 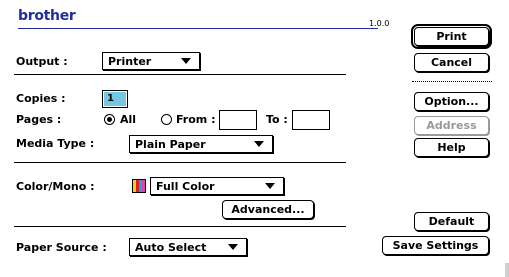 What do you see at coordinates (507, 270) in the screenshot?
I see `window-edge` at bounding box center [507, 270].